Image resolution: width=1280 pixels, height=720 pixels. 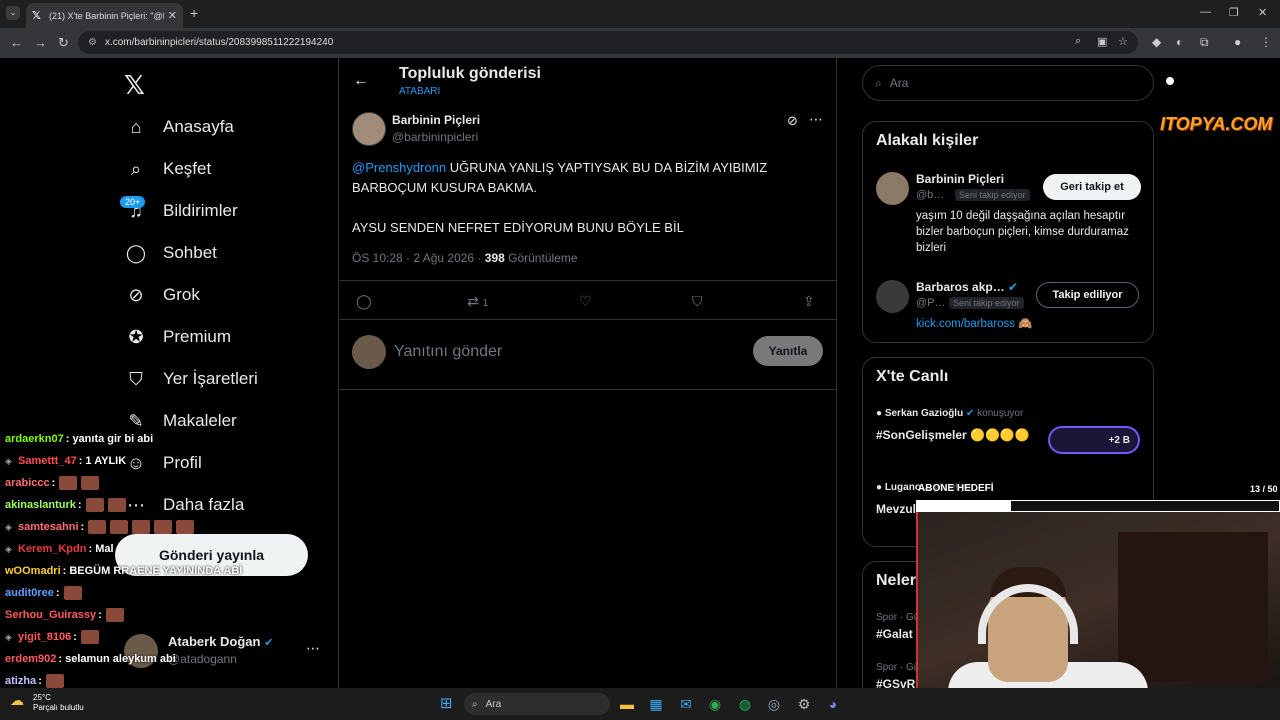 I want to click on weather-widget: ☁ 25°C Parçalı bulutlu, so click(x=47, y=703).